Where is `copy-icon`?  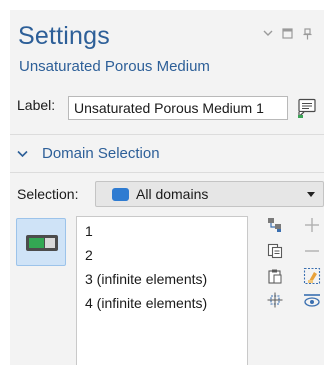 copy-icon is located at coordinates (275, 251).